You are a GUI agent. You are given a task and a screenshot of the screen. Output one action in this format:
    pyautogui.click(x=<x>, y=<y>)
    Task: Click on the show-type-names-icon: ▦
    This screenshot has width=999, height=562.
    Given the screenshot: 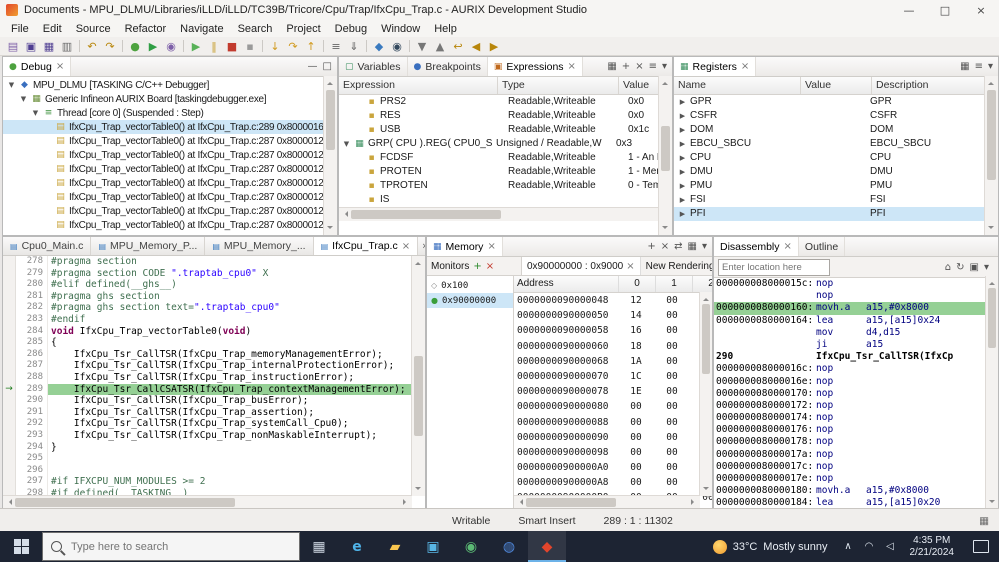 What is the action you would take?
    pyautogui.click(x=611, y=66)
    